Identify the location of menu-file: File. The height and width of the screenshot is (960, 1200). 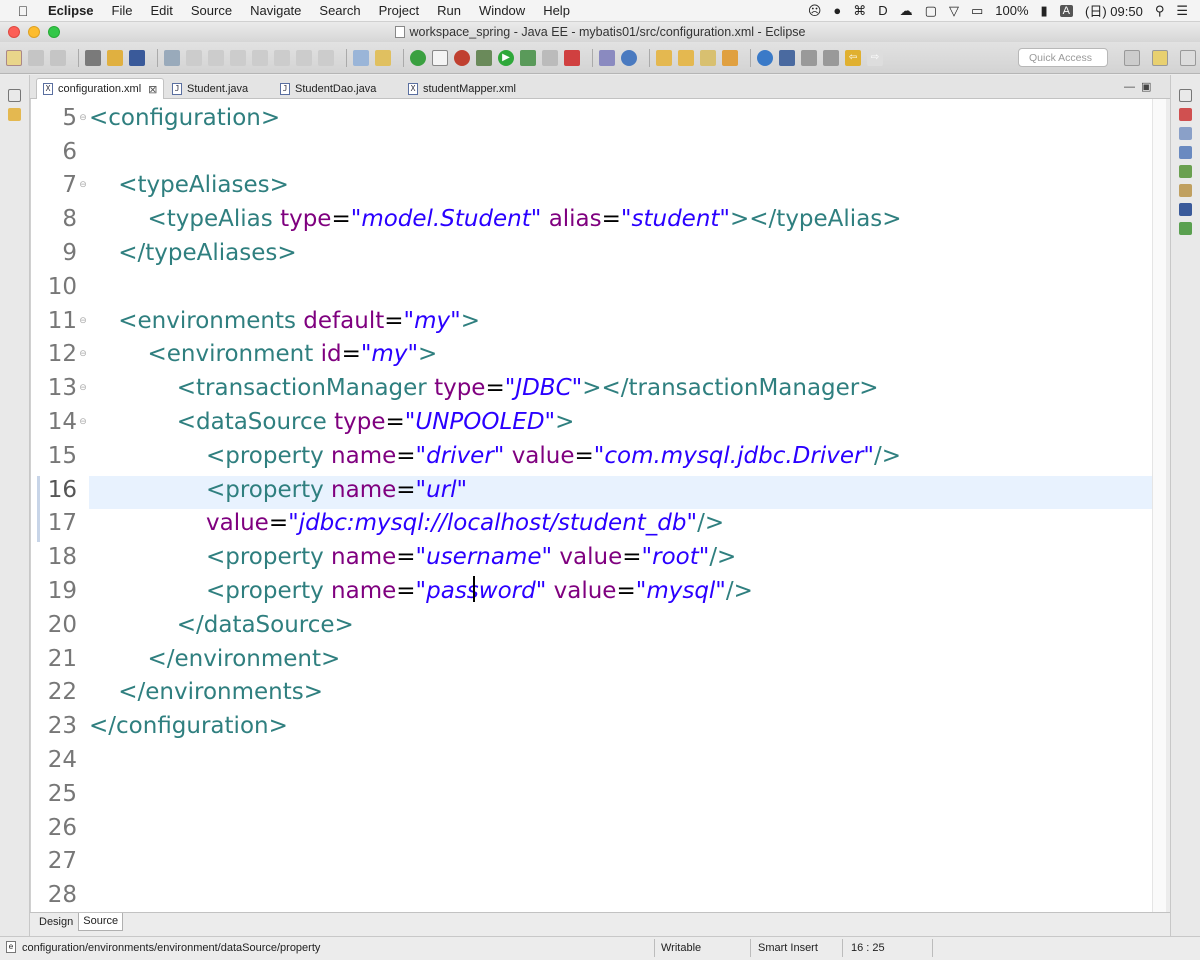
(122, 10).